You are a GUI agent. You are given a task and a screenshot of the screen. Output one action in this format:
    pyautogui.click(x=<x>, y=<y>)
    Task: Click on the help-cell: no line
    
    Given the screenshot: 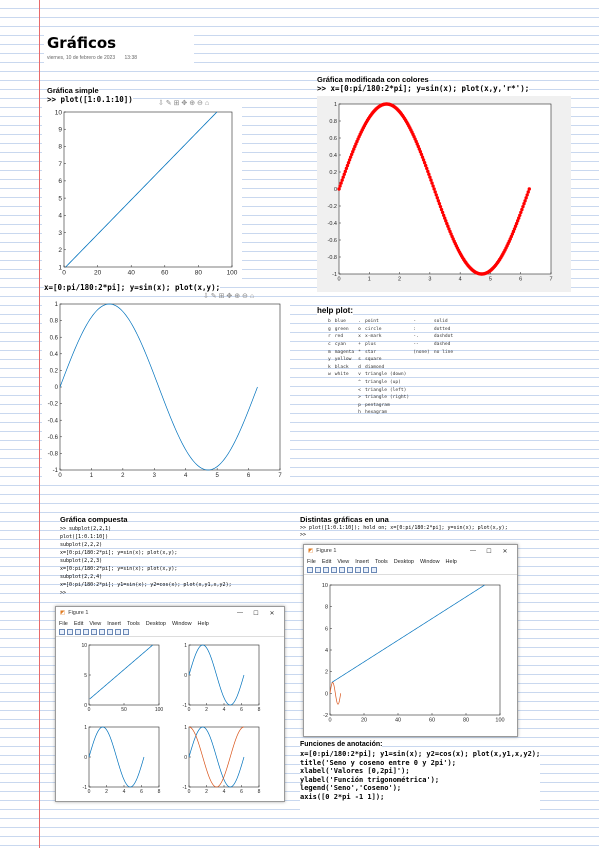 What is the action you would take?
    pyautogui.click(x=443, y=352)
    